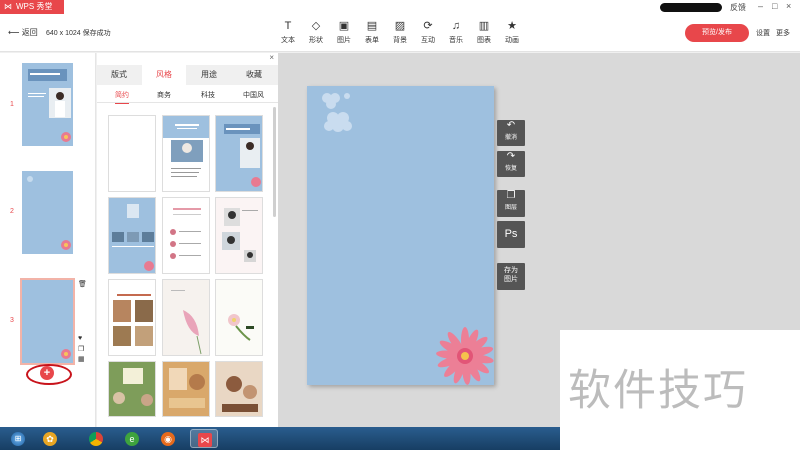  I want to click on tool-label: 背景, so click(400, 40).